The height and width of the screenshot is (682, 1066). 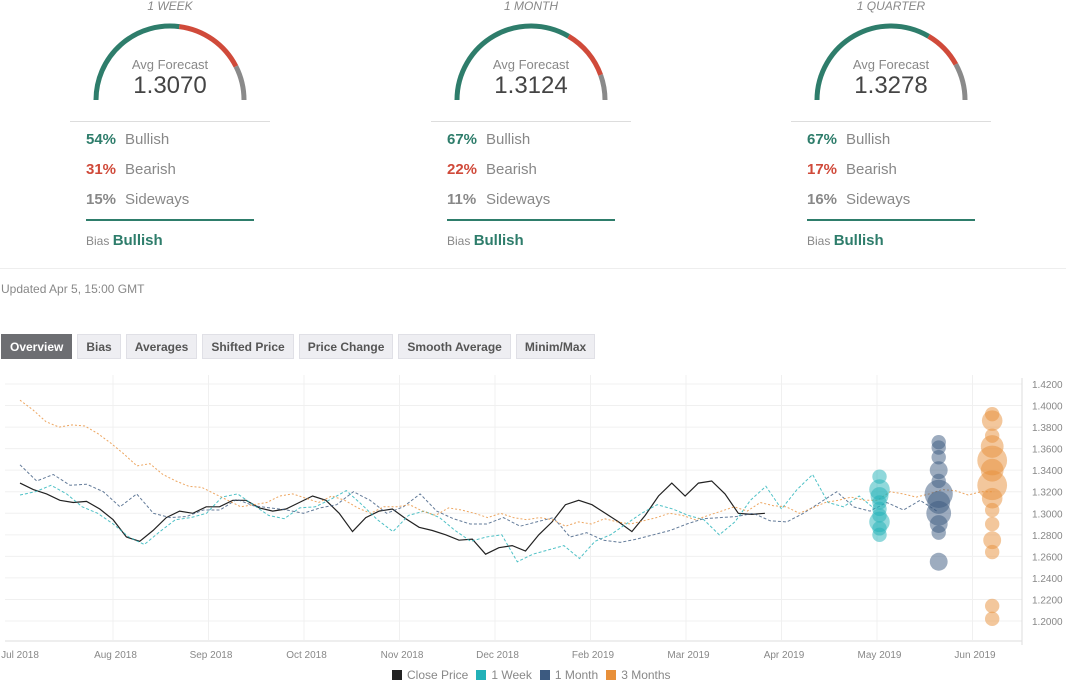 What do you see at coordinates (975, 655) in the screenshot?
I see `x-tick-label: Jun 2019` at bounding box center [975, 655].